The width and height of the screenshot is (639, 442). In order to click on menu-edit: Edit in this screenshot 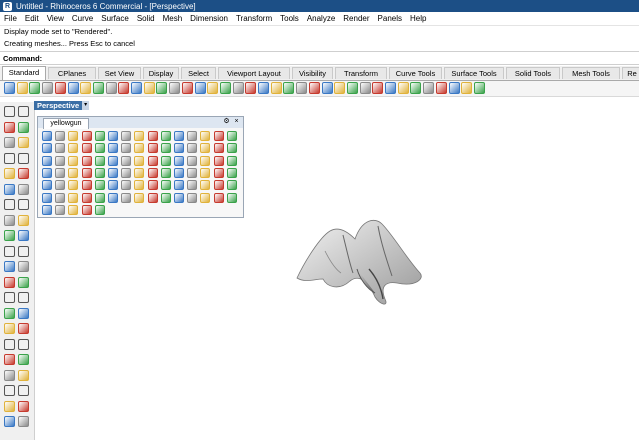, I will do `click(32, 18)`.